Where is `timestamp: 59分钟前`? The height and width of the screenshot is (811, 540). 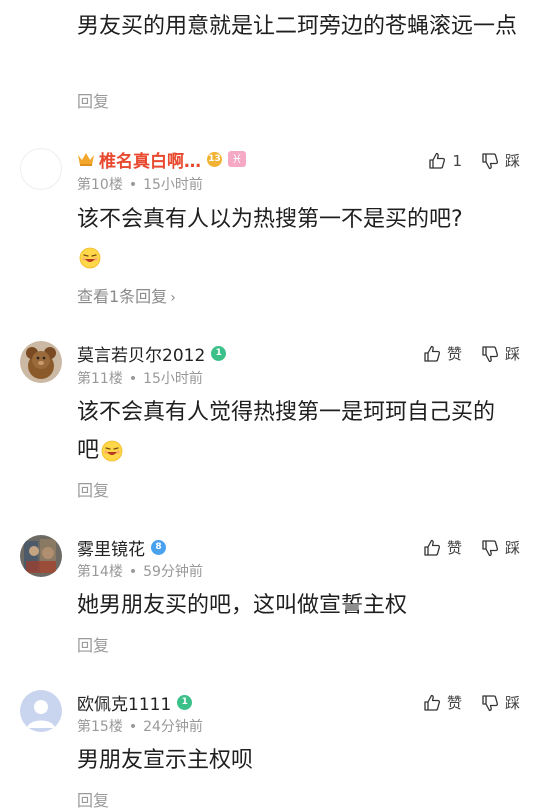 timestamp: 59分钟前 is located at coordinates (173, 572).